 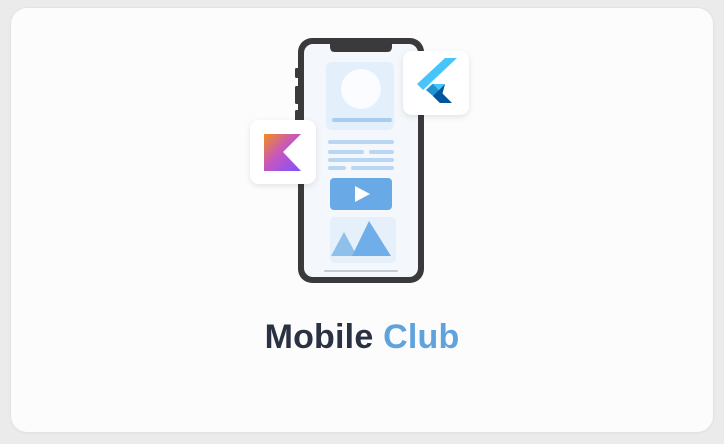 I want to click on play-icon, so click(x=361, y=194).